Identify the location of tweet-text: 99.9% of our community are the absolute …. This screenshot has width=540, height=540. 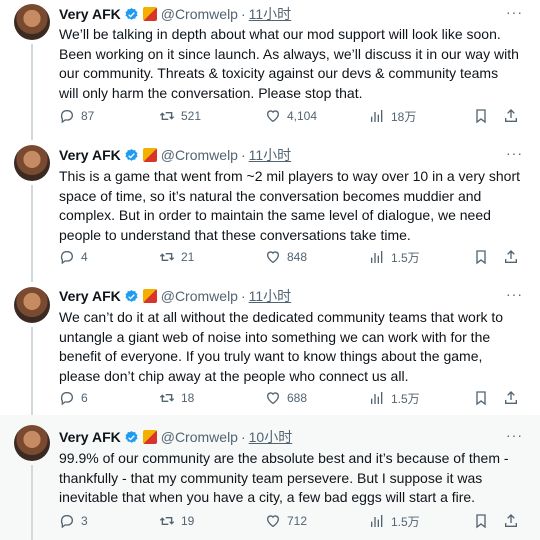
(284, 477).